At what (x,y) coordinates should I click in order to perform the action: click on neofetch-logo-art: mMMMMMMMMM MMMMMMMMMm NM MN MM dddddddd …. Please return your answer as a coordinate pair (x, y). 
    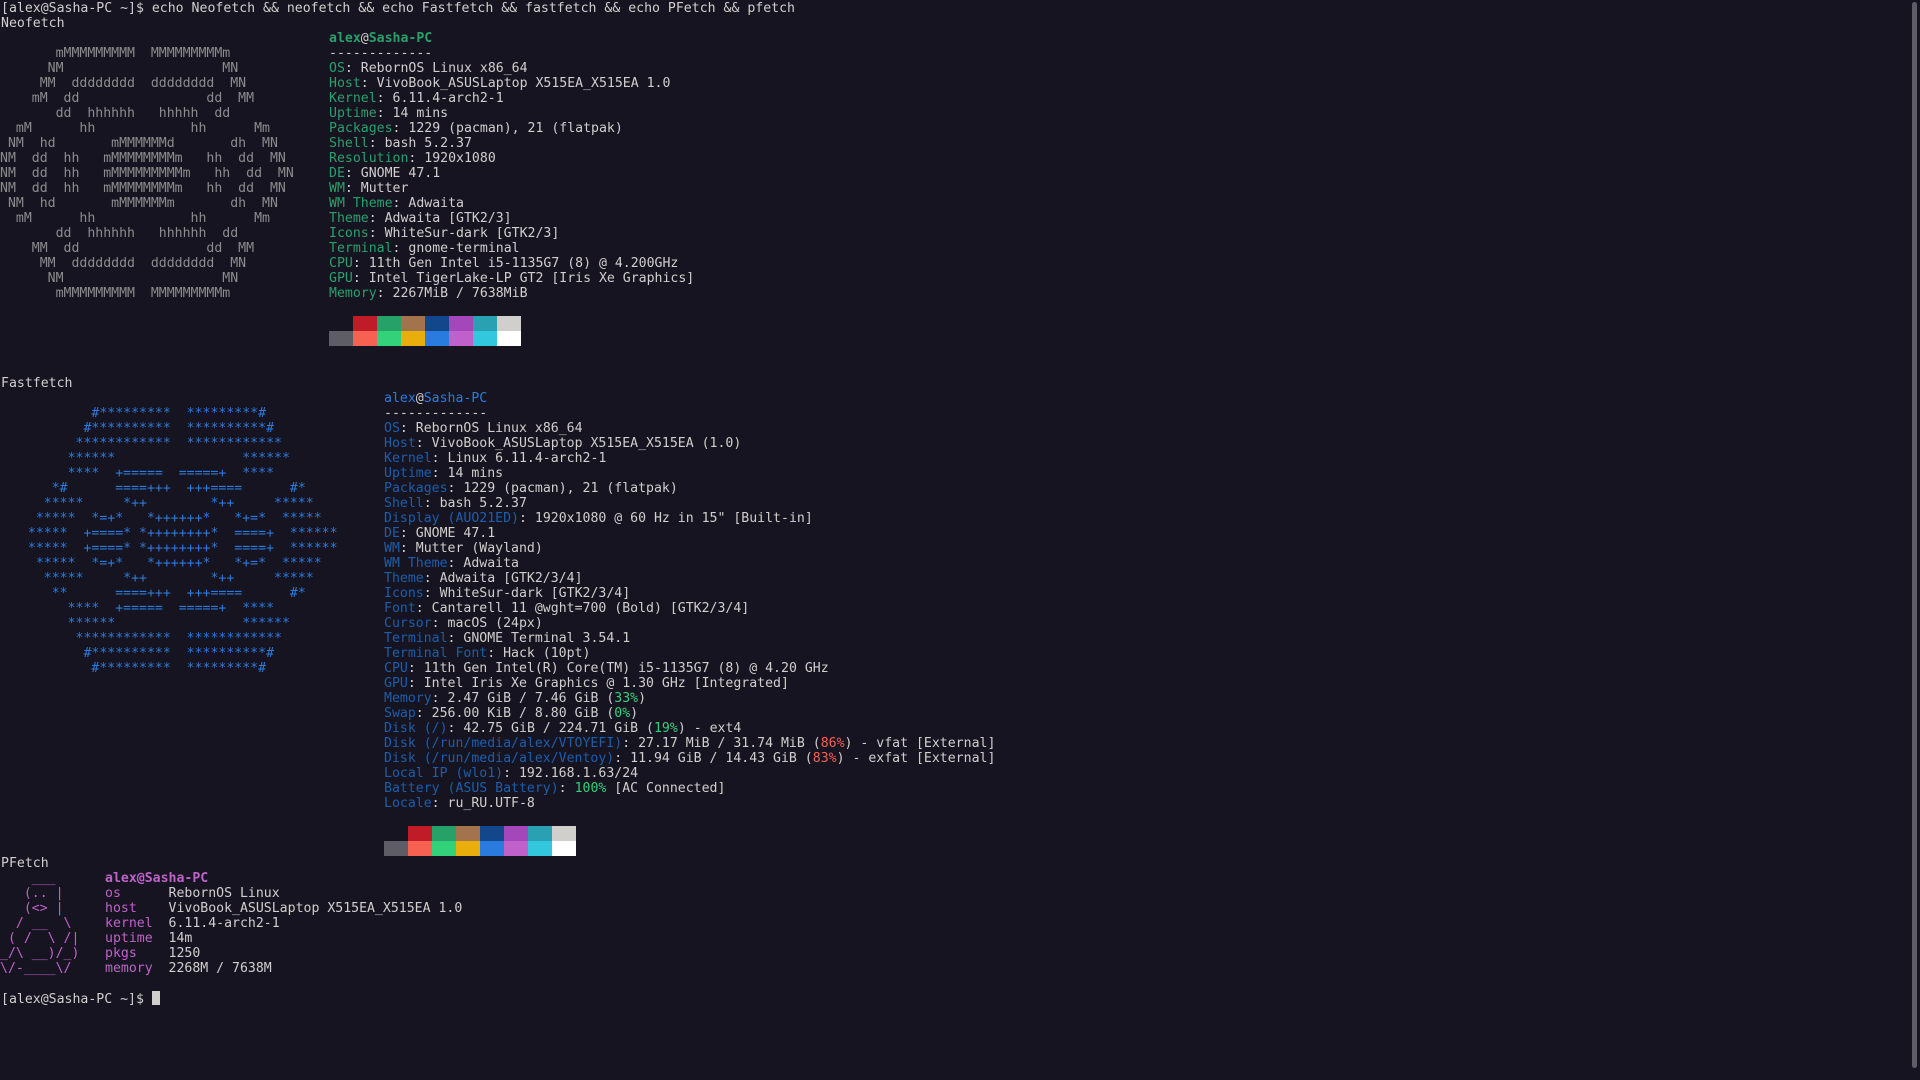
    Looking at the image, I should click on (147, 173).